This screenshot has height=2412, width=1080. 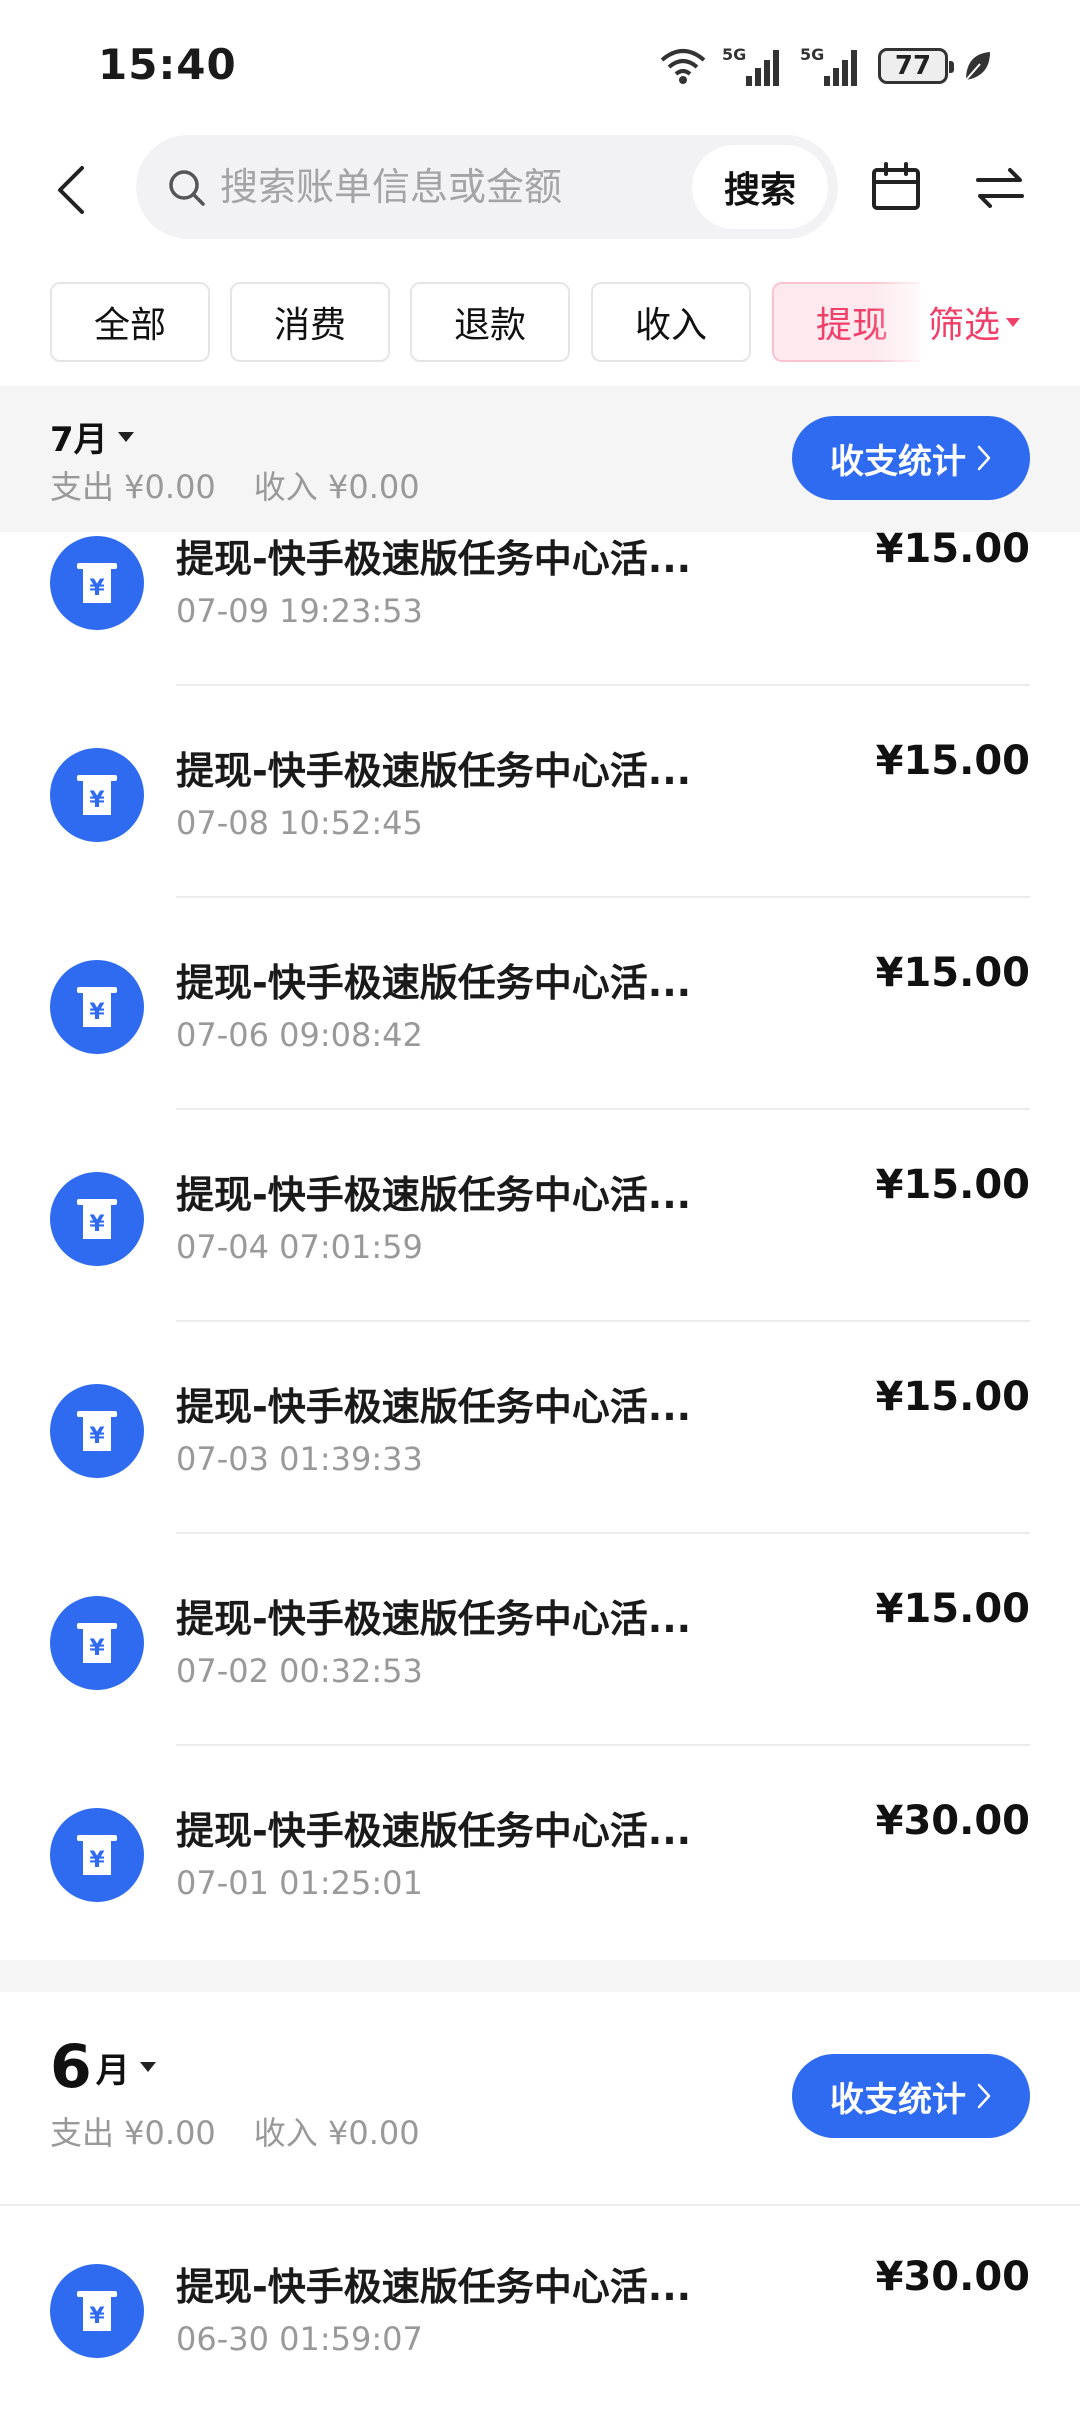 What do you see at coordinates (299, 611) in the screenshot?
I see `transaction-time: 07-09 19:23:53` at bounding box center [299, 611].